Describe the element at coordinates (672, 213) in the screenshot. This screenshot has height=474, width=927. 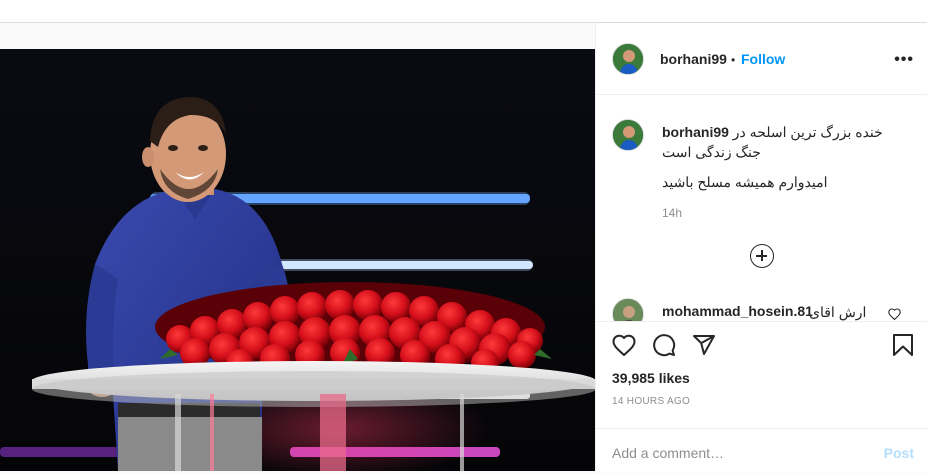
I see `caption-timestamp: 14h` at that location.